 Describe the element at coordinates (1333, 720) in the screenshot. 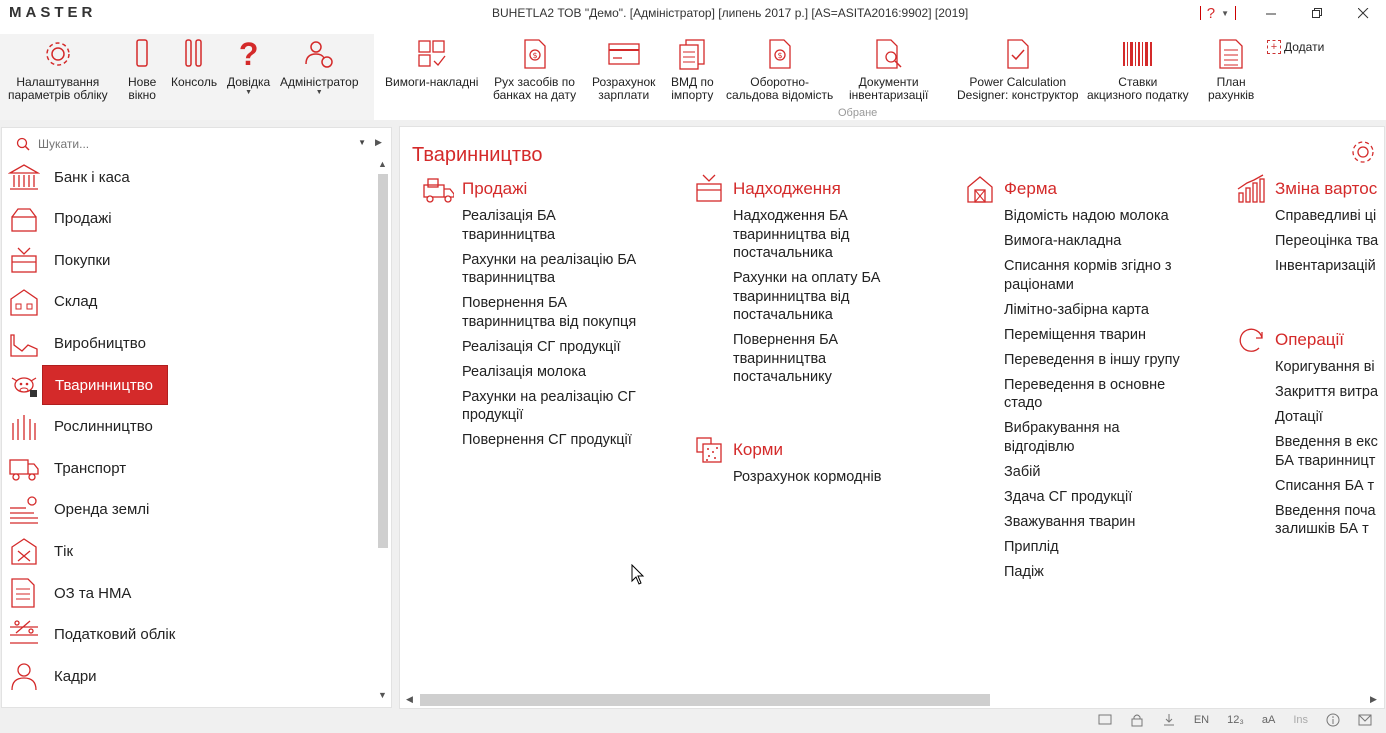

I see `info-icon` at that location.